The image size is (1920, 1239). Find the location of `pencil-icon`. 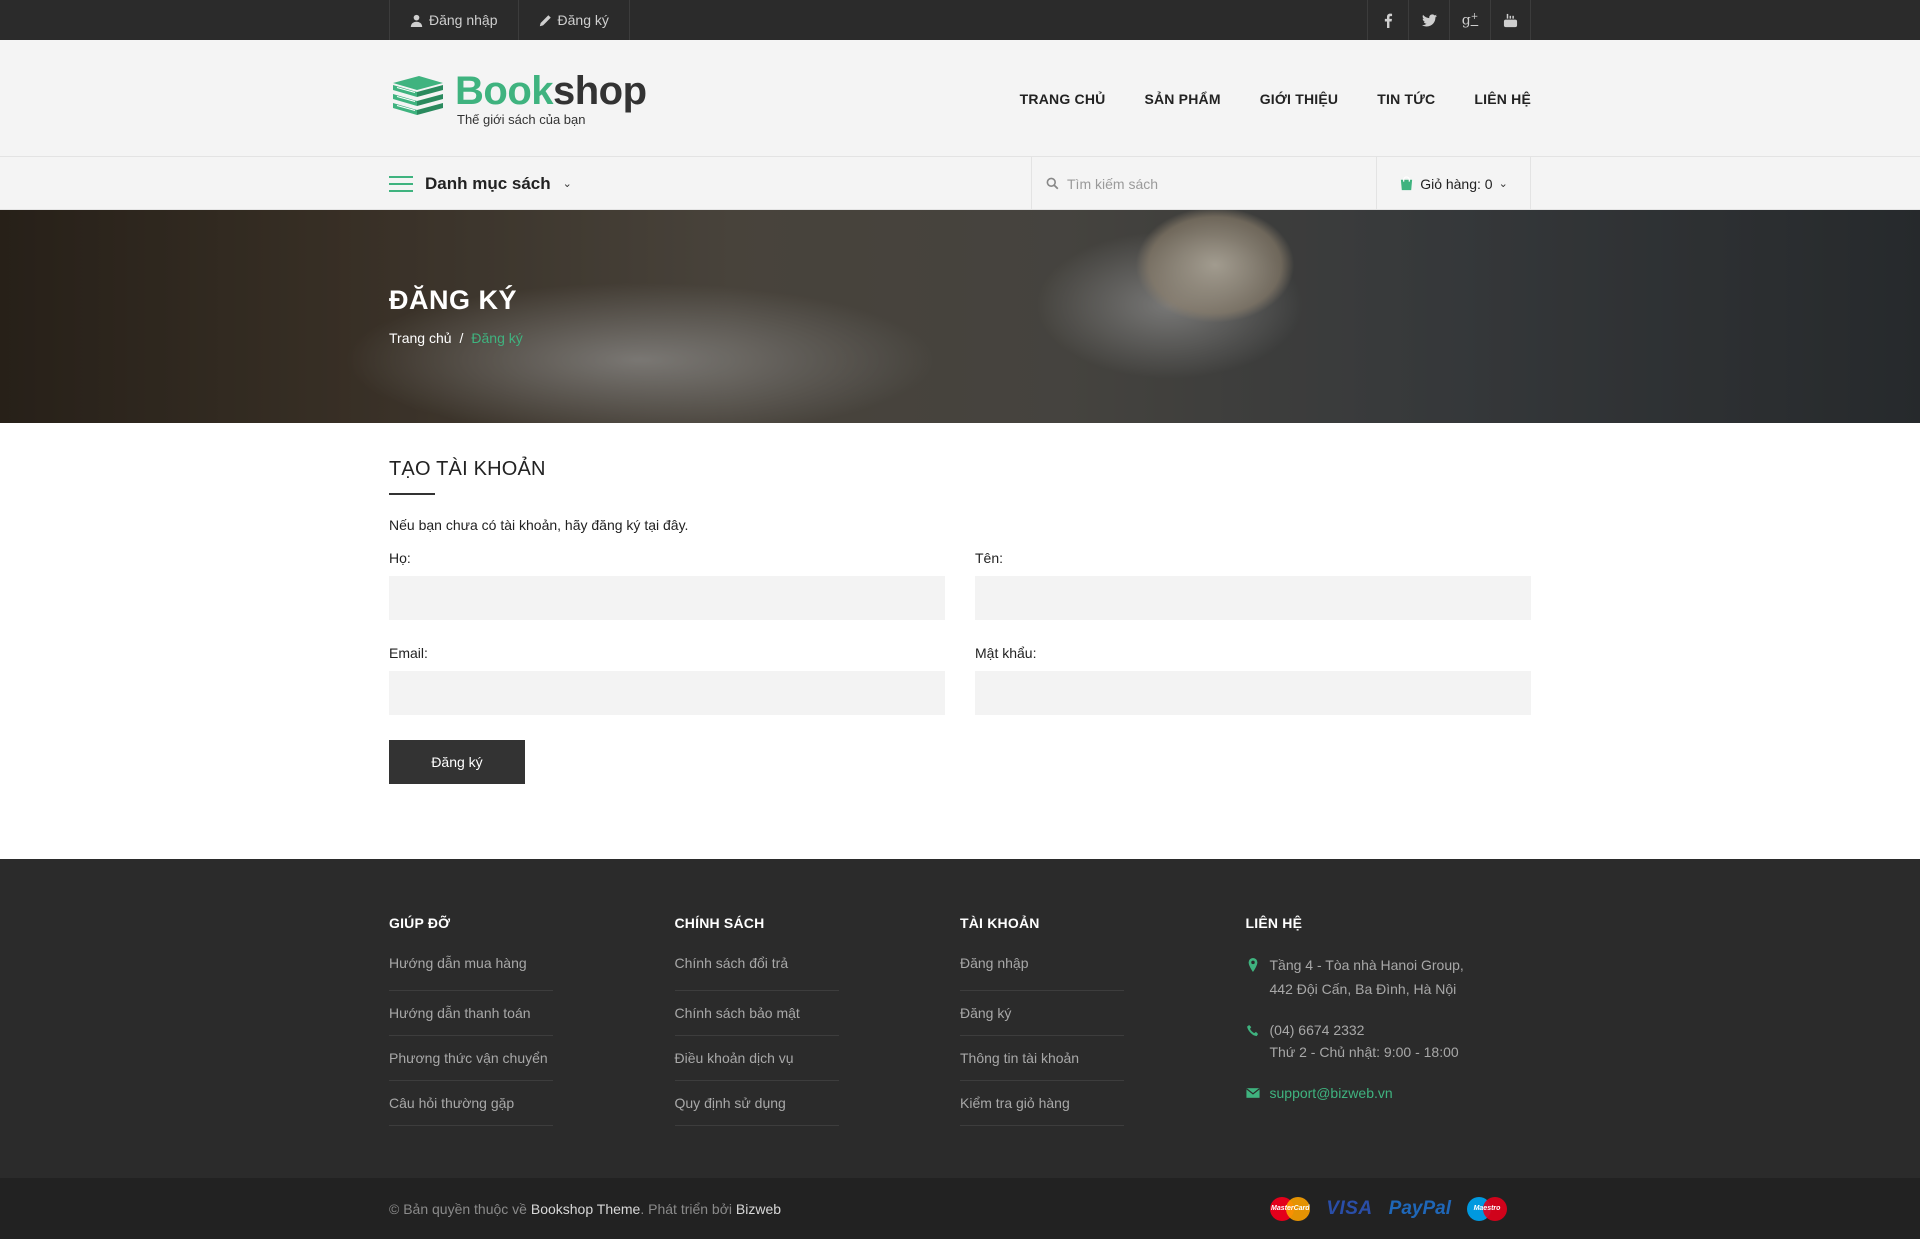

pencil-icon is located at coordinates (545, 20).